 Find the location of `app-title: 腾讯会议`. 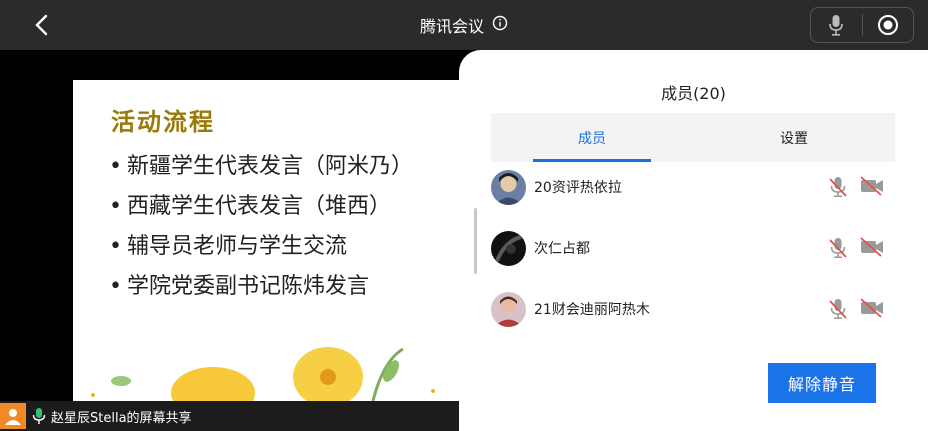

app-title: 腾讯会议 is located at coordinates (451, 26).